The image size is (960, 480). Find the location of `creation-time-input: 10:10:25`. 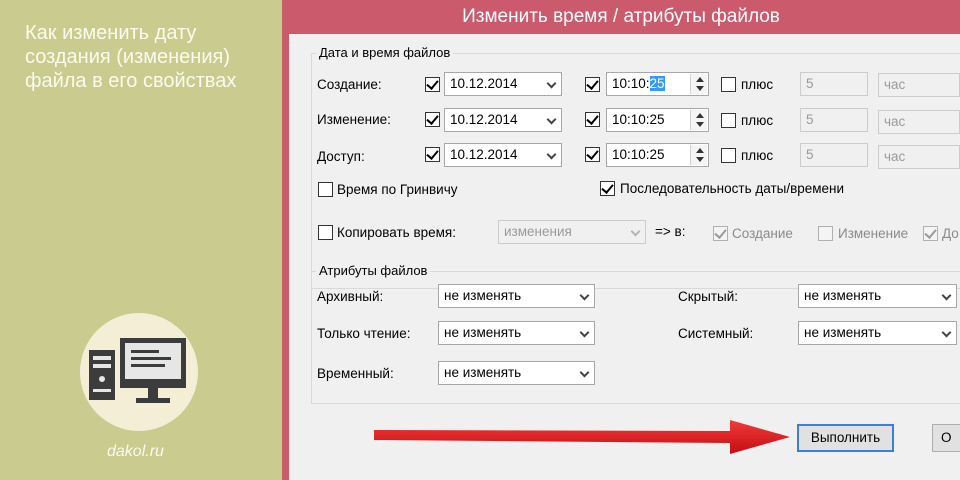

creation-time-input: 10:10:25 is located at coordinates (657, 84).